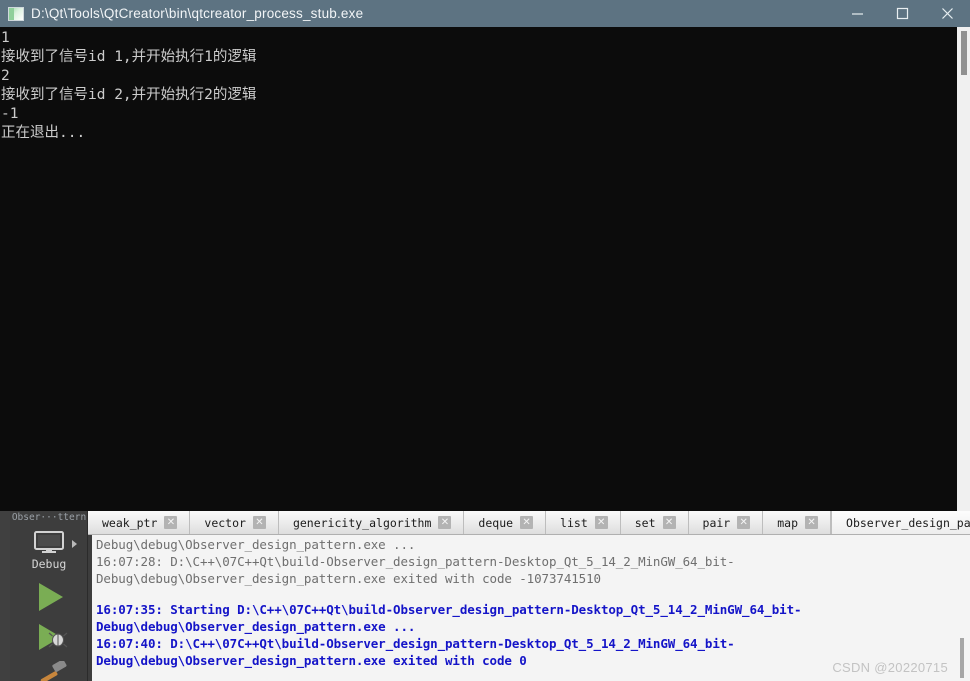 The width and height of the screenshot is (970, 681). I want to click on tab-Observer_design_pattern: Observer_design_pattern ✕, so click(900, 522).